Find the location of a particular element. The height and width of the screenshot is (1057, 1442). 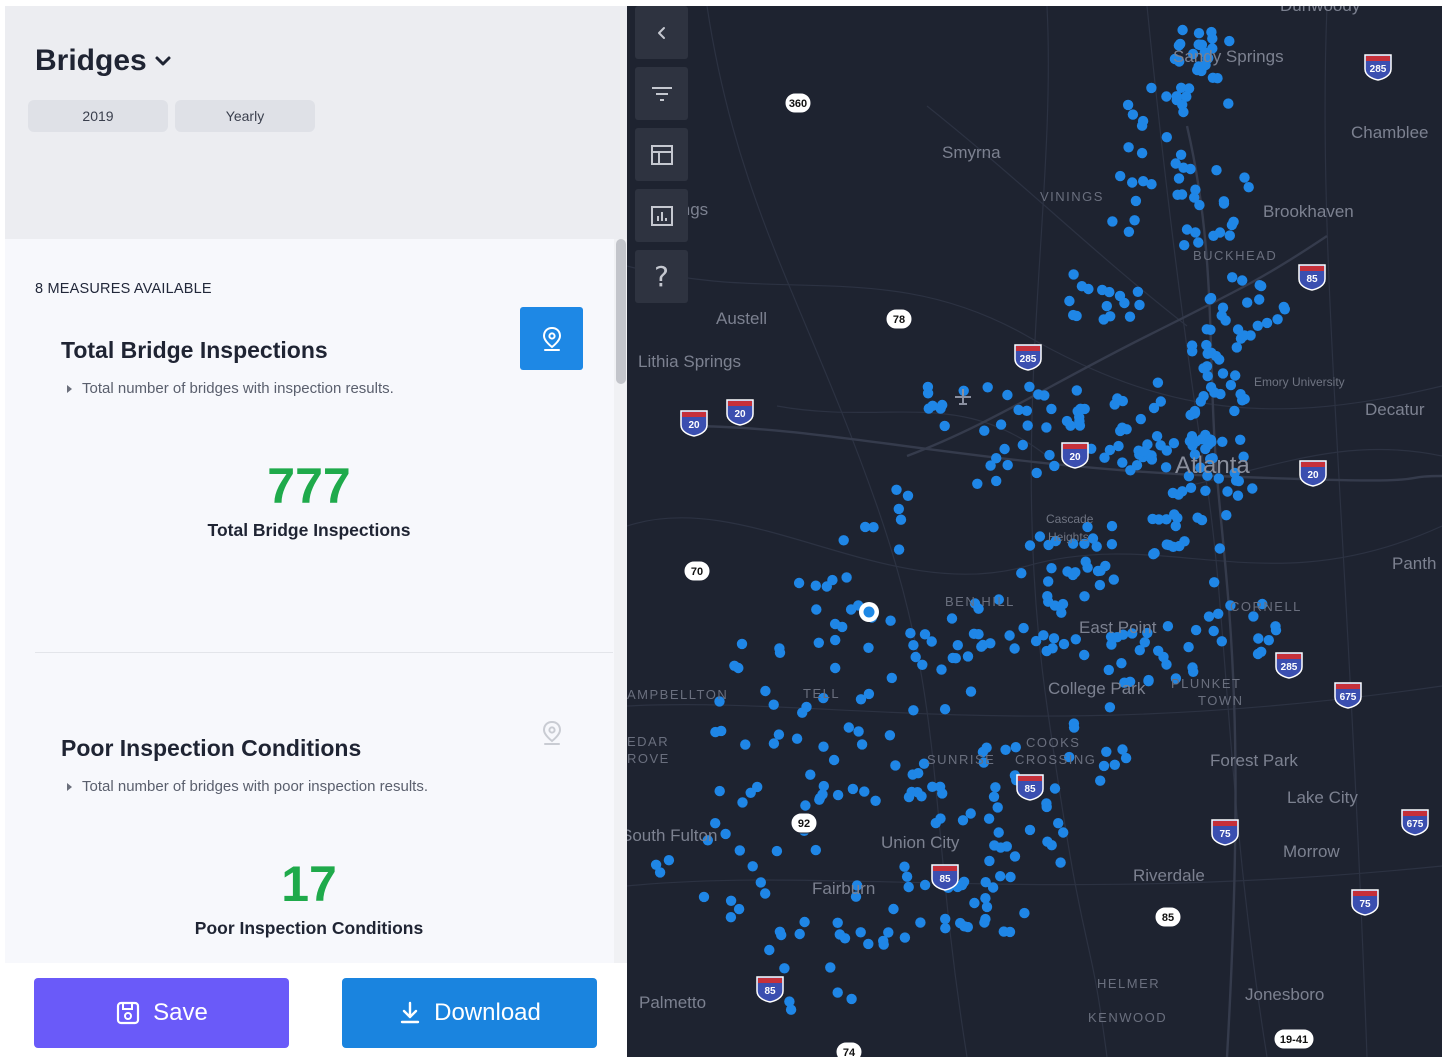

filter-button is located at coordinates (661, 93).